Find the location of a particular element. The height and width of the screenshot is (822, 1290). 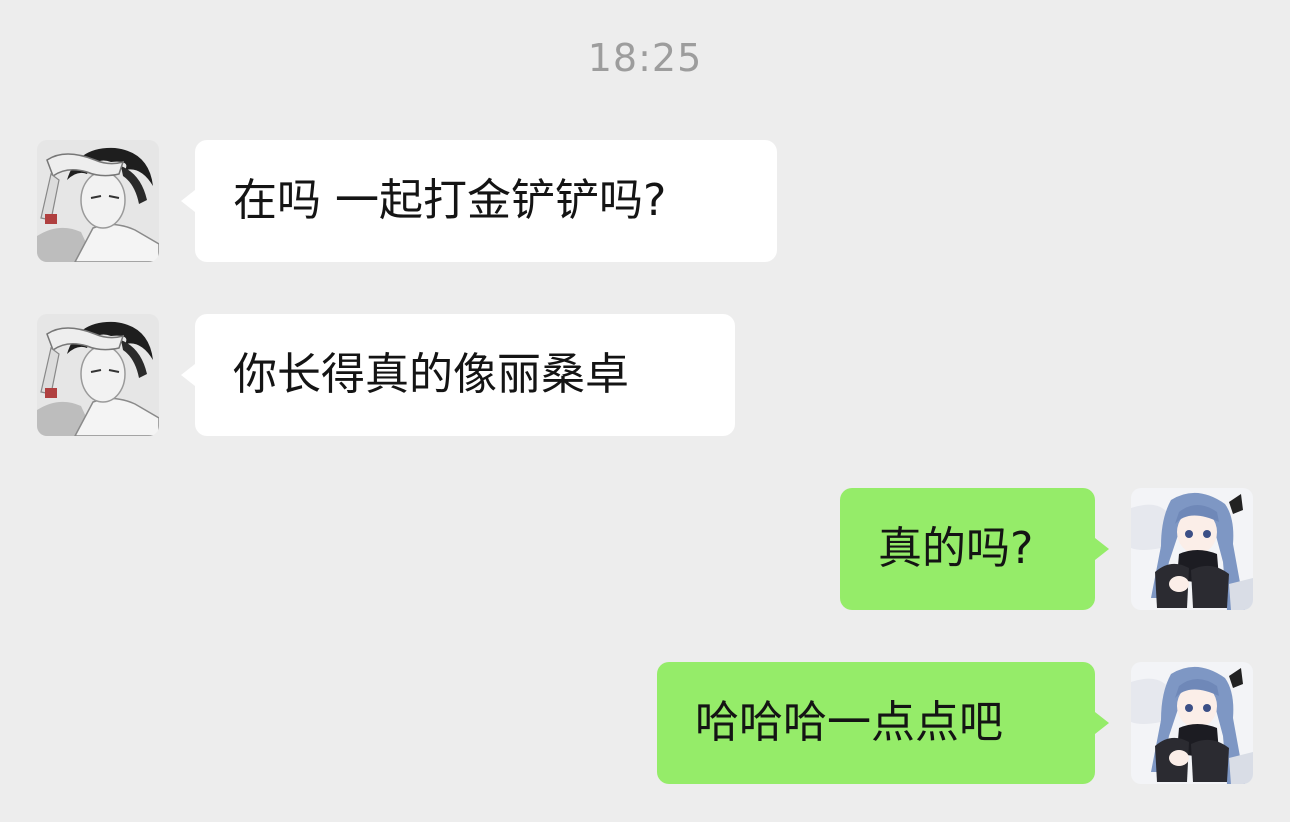

outgoing-message-bubble: 哈哈哈一点点吧 is located at coordinates (876, 723).